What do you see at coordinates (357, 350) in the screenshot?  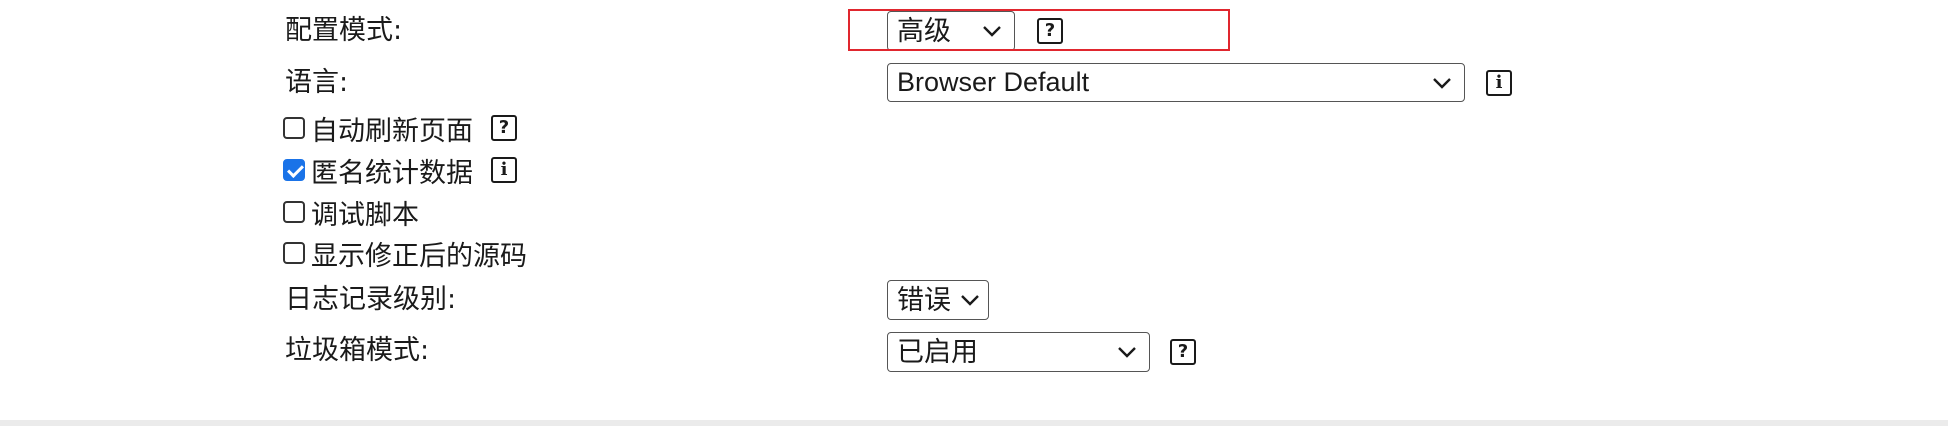 I see `trash-mode-label: 垃圾箱模式:` at bounding box center [357, 350].